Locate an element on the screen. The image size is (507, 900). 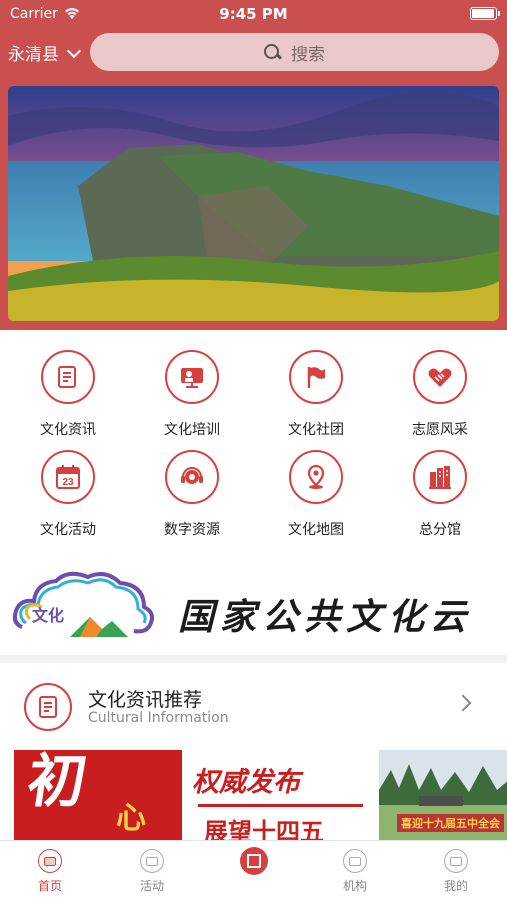
calendar-icon: 23 is located at coordinates (68, 477).